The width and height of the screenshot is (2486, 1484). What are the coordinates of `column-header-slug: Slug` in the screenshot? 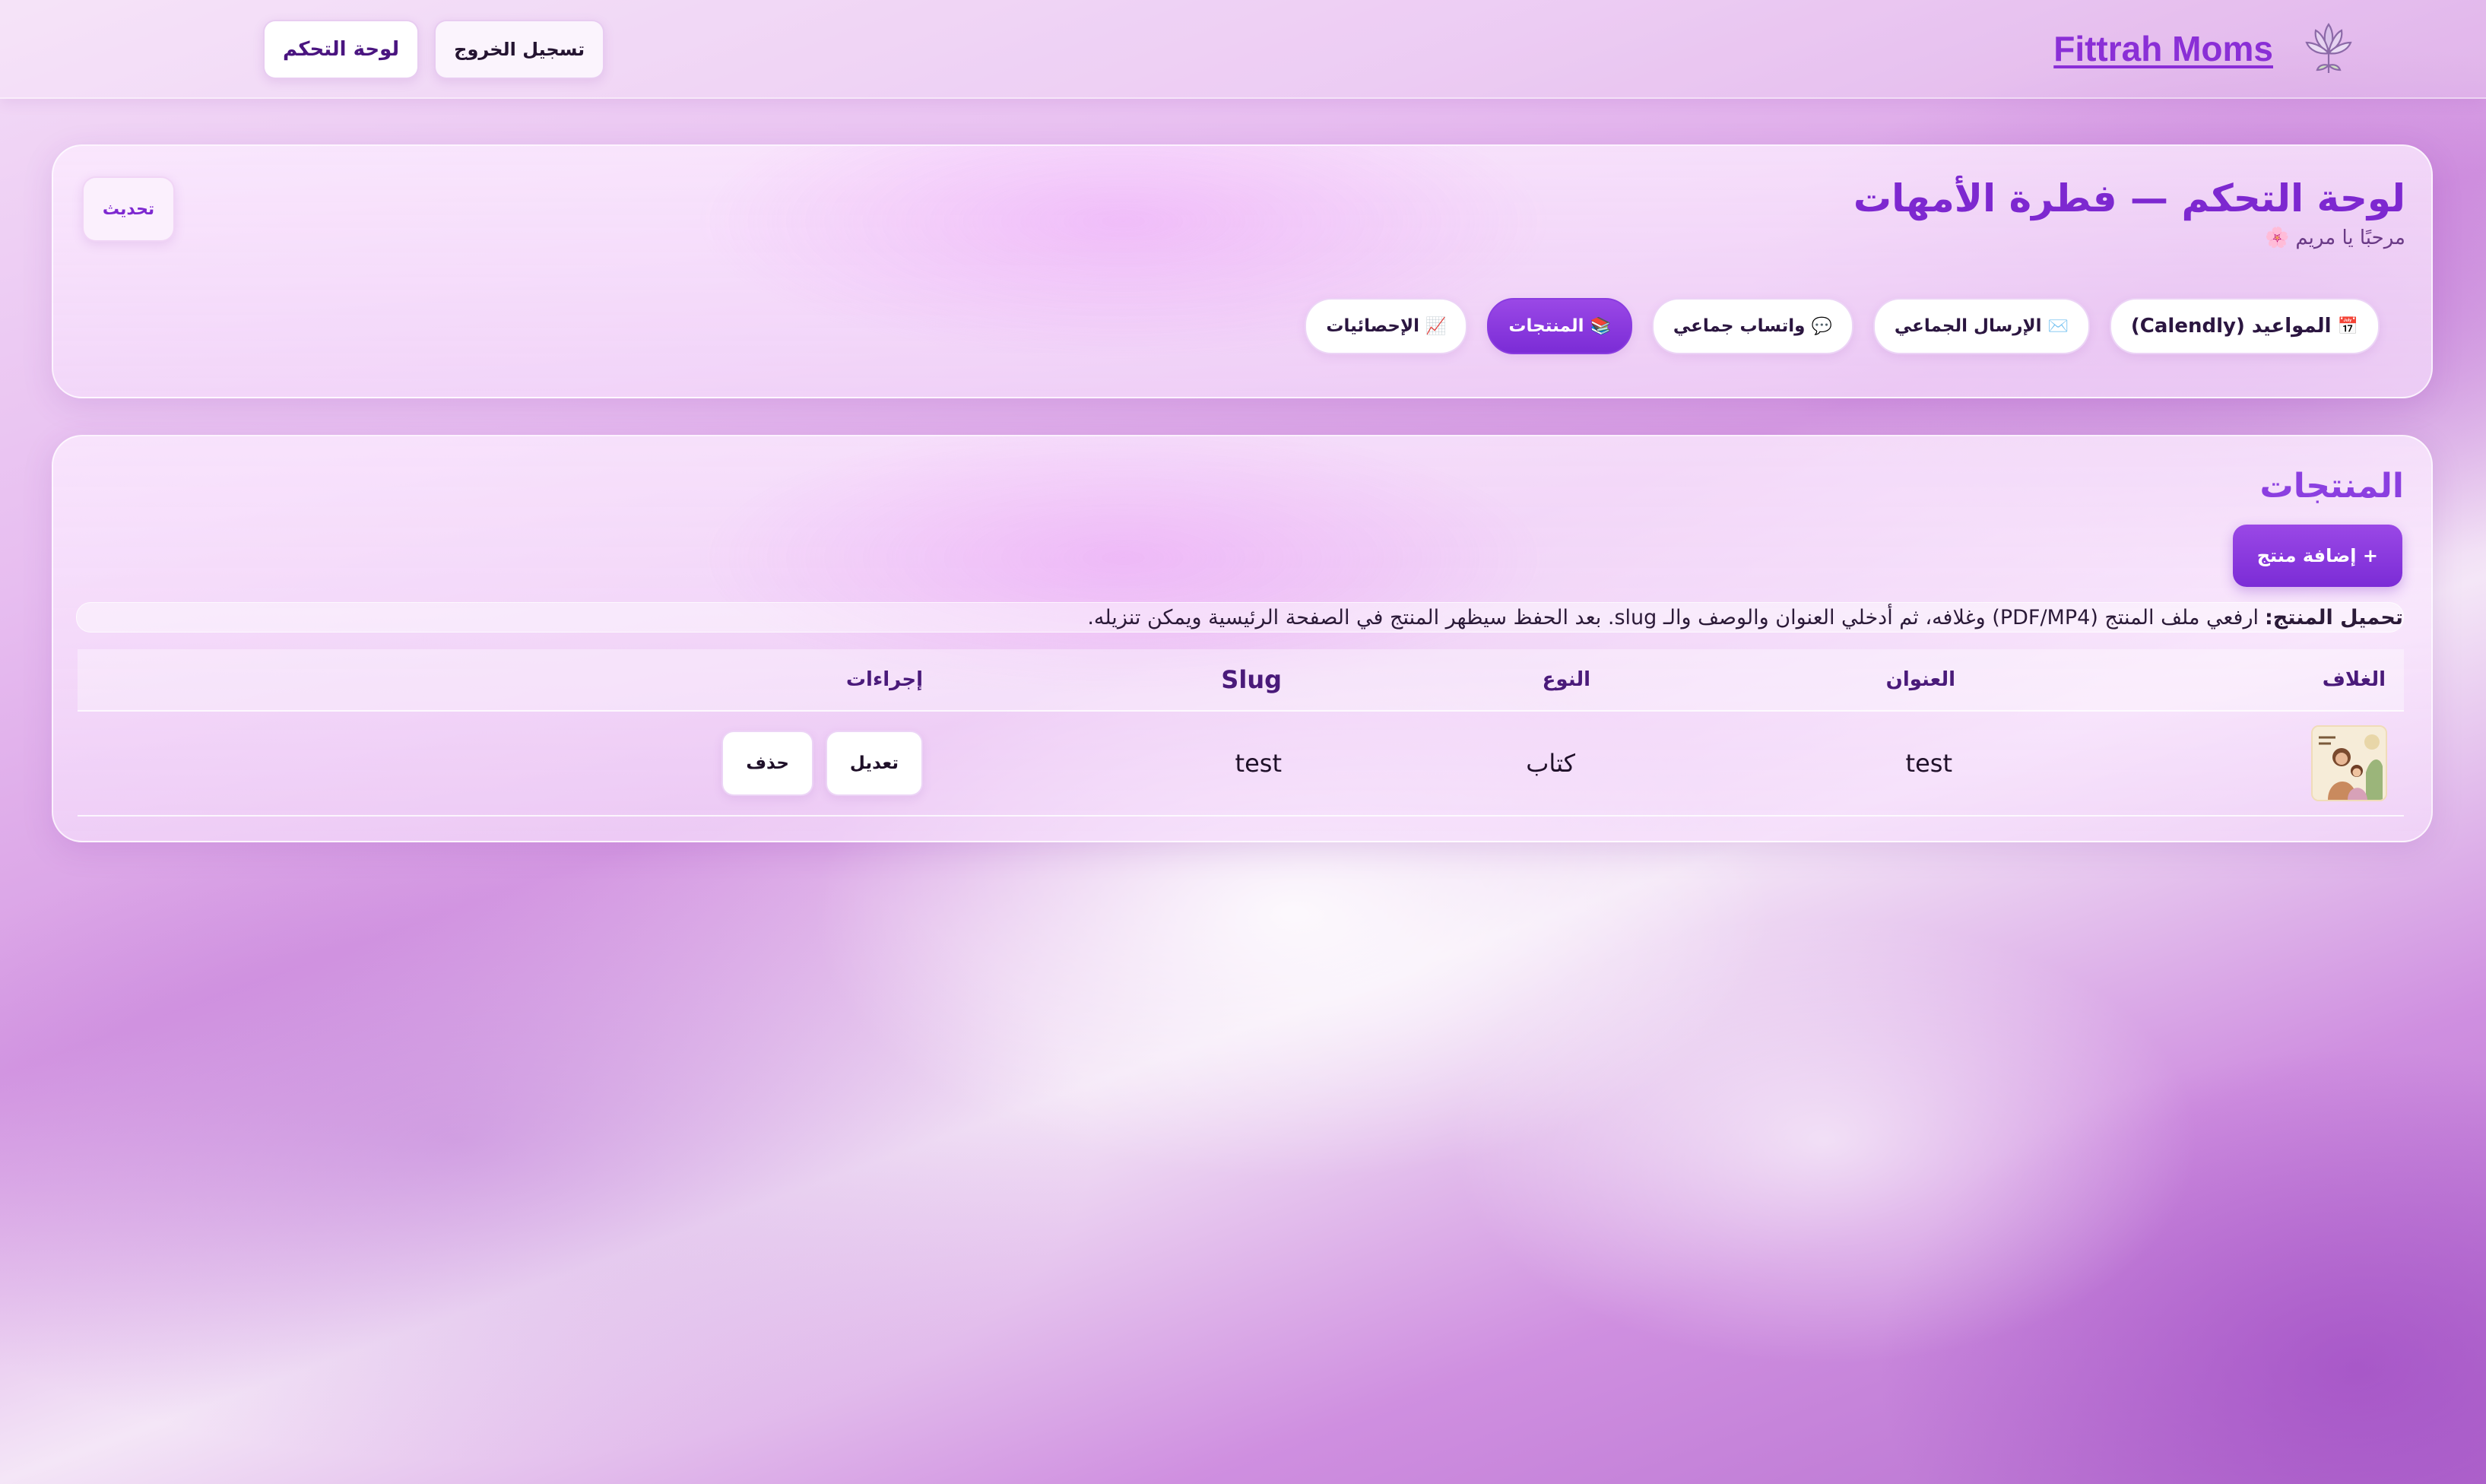 It's located at (1252, 679).